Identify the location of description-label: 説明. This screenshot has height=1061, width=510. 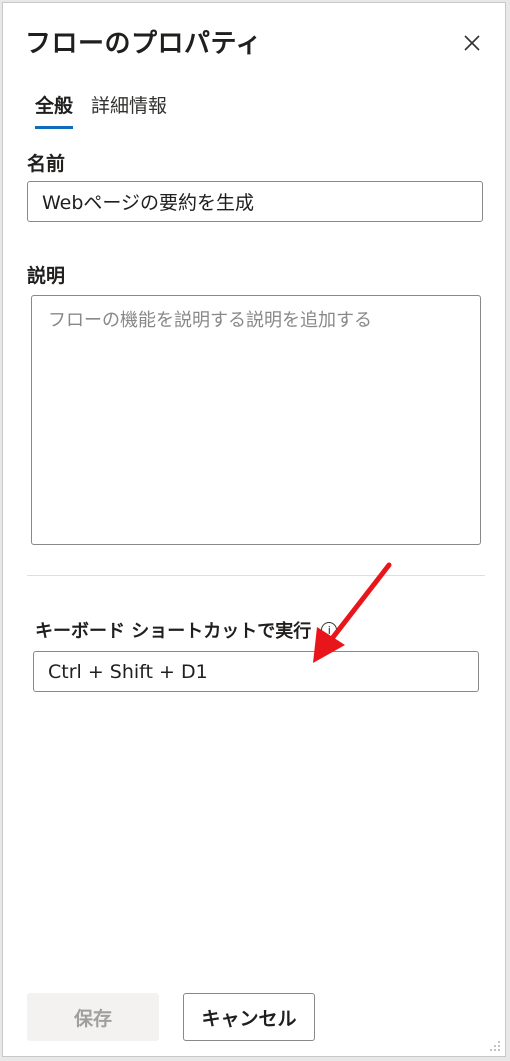
(46, 276).